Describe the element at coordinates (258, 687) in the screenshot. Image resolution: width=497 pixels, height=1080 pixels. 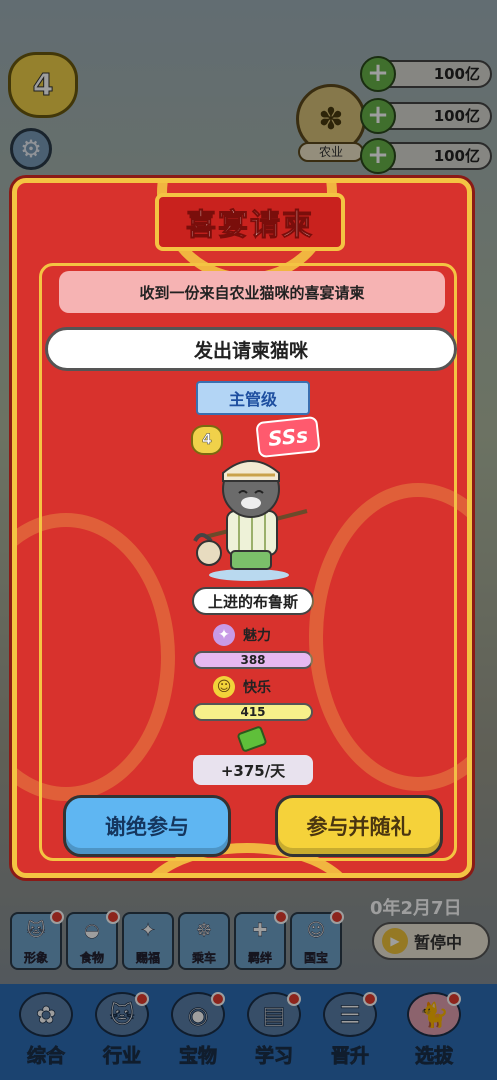
I see `happy-stat-label: ☺ 快乐` at that location.